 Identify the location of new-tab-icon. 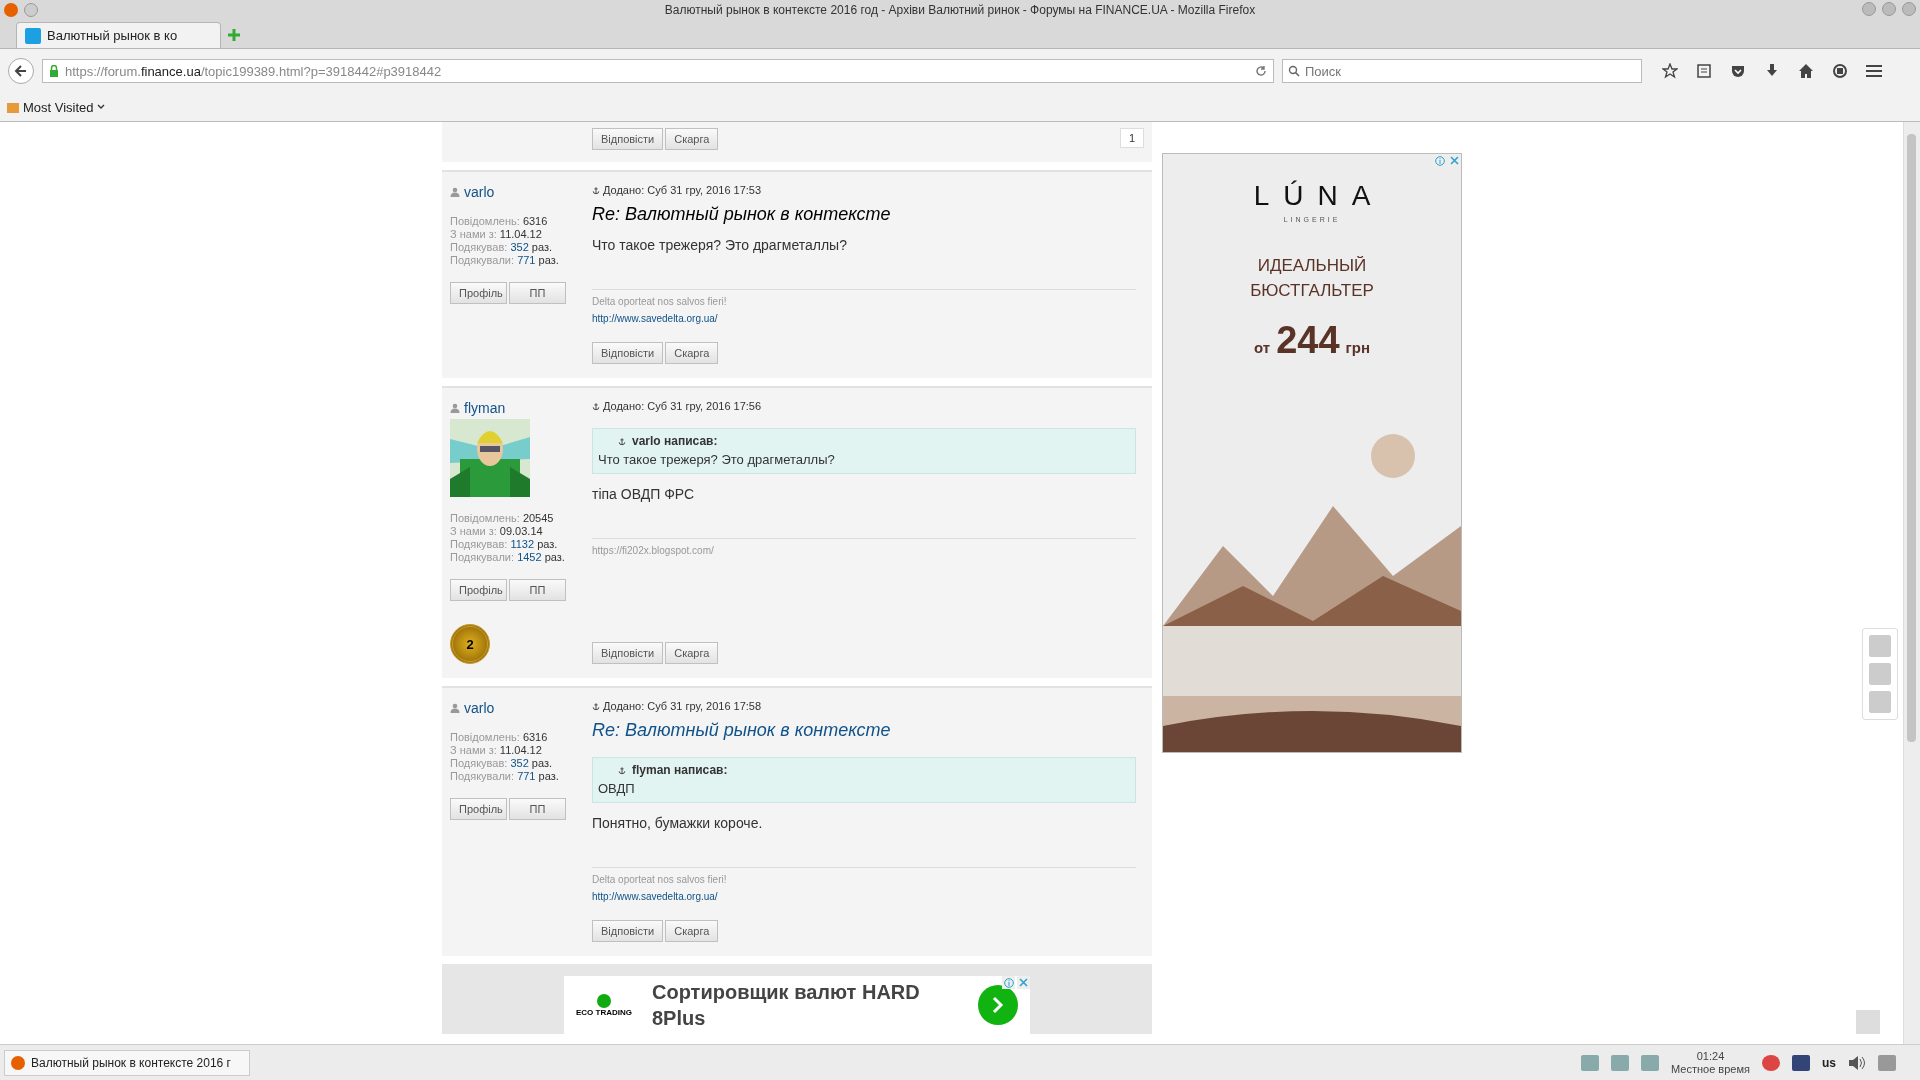
(234, 35).